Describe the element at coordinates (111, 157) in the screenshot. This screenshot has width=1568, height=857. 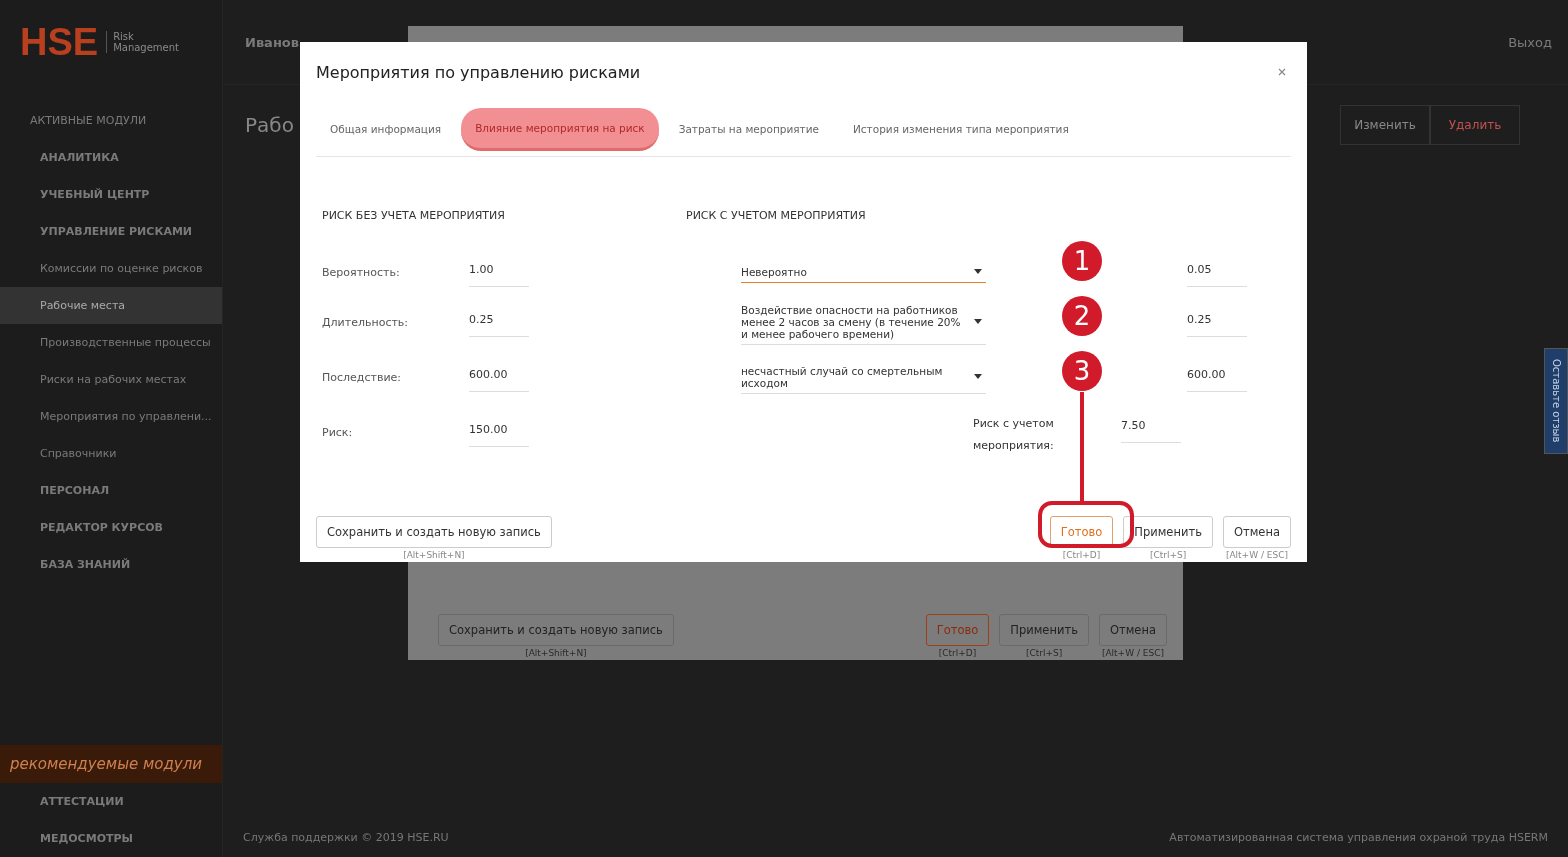
I see `sidebar-item: АНАЛИТИКА` at that location.